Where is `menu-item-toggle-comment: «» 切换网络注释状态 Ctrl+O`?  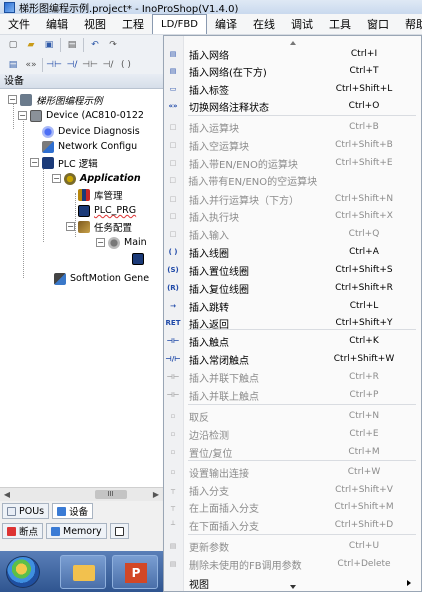
menu-item-toggle-comment: «» 切换网络注释状态 Ctrl+O is located at coordinates (292, 106).